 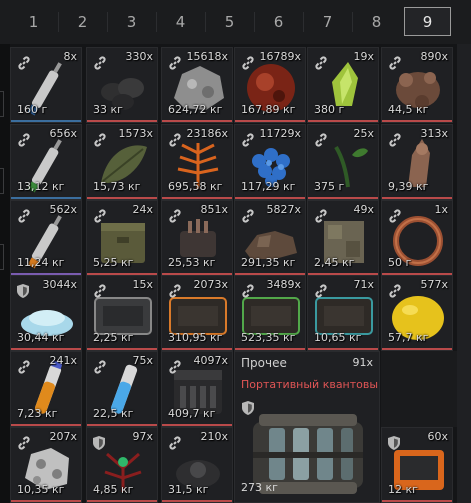 I want to click on inventory-slot: 851x 25,53 кг, so click(x=197, y=238).